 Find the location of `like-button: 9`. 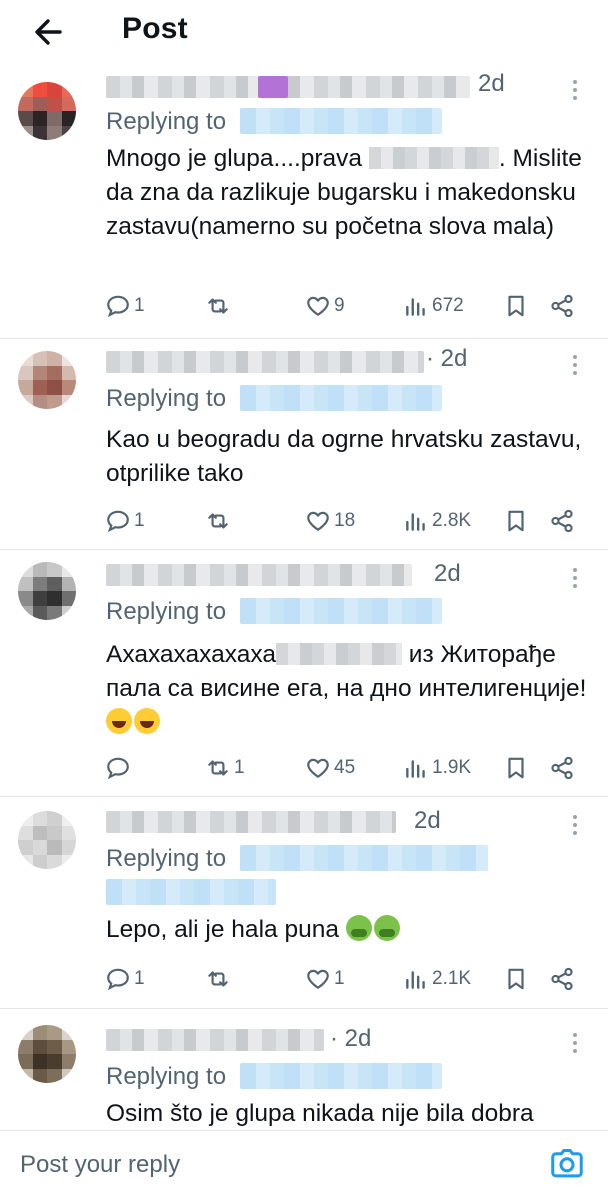

like-button: 9 is located at coordinates (325, 306).